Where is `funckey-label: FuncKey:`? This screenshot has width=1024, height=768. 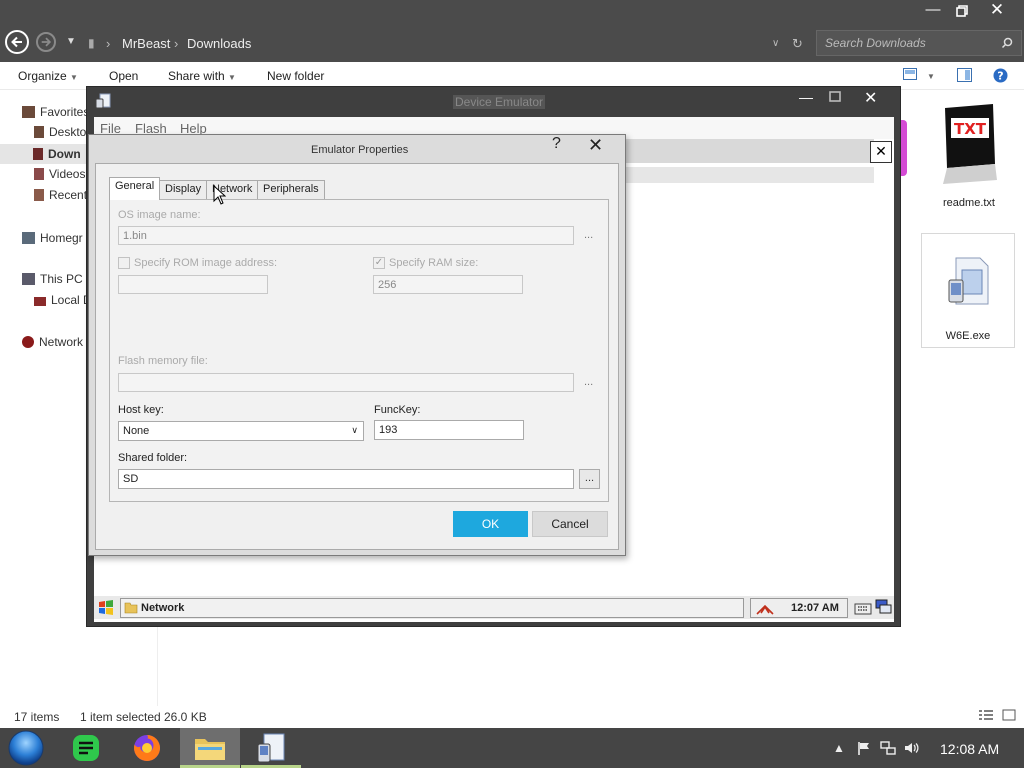
funckey-label: FuncKey: is located at coordinates (397, 410).